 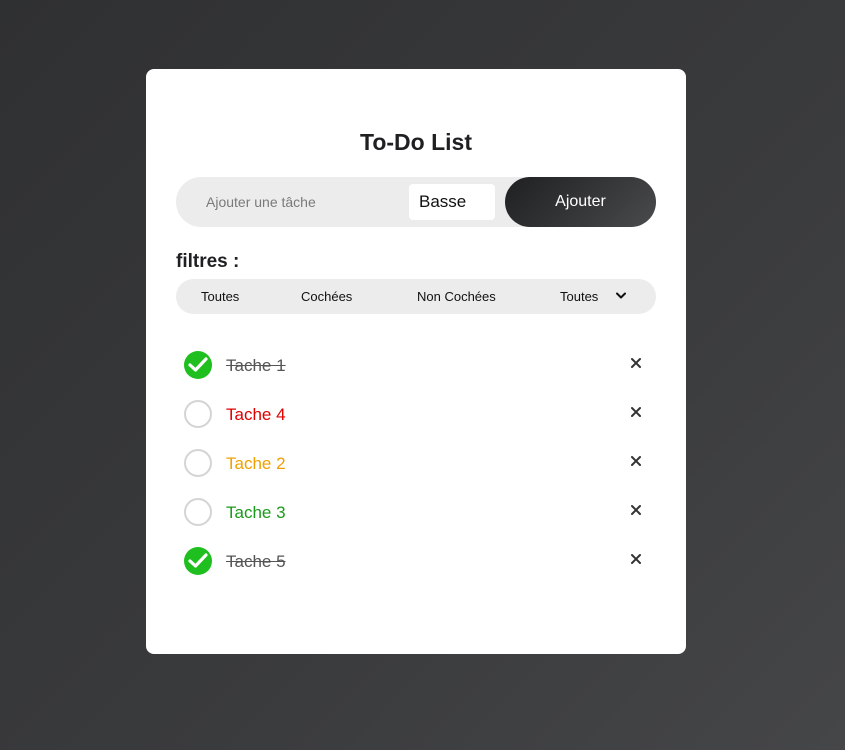 I want to click on priority-select-value: Basse, so click(x=443, y=201).